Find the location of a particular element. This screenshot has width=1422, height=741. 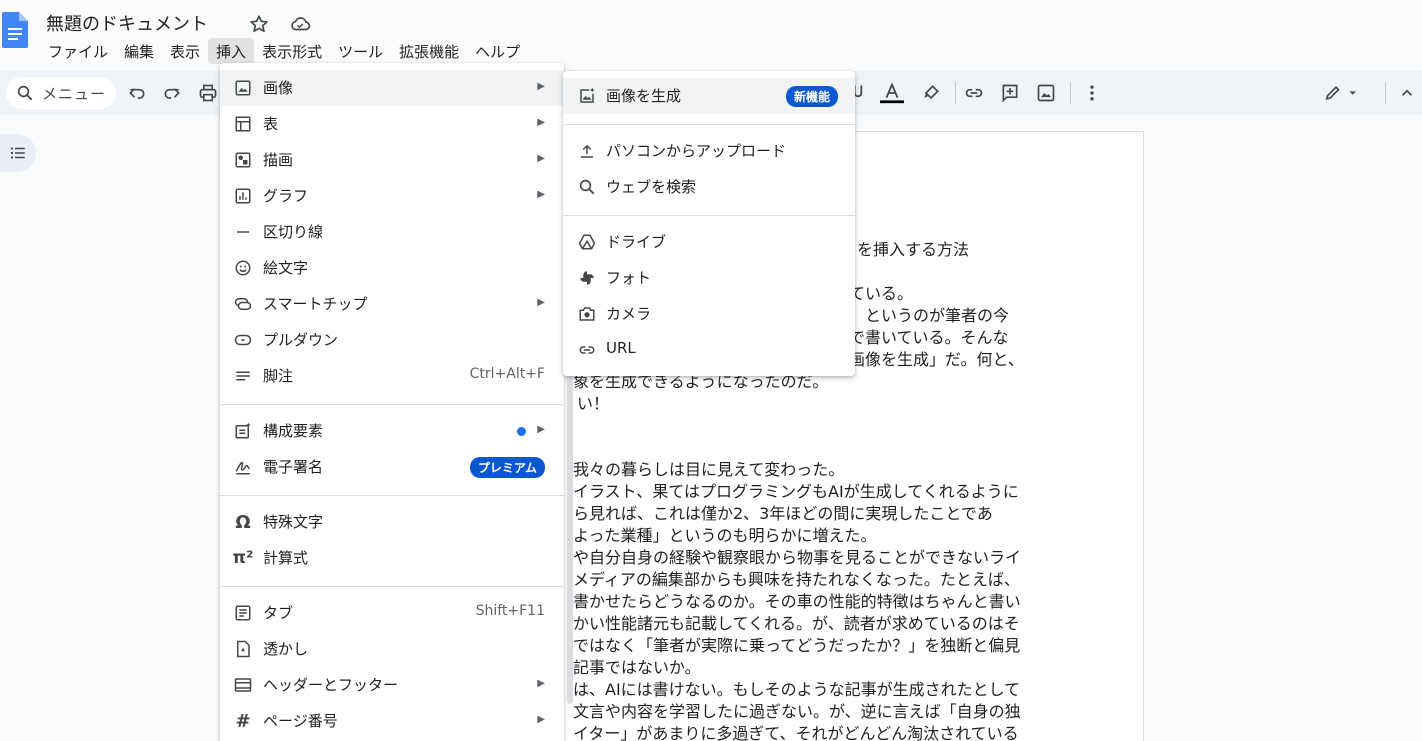

doc-text-line: を挿入する方法 is located at coordinates (913, 249).